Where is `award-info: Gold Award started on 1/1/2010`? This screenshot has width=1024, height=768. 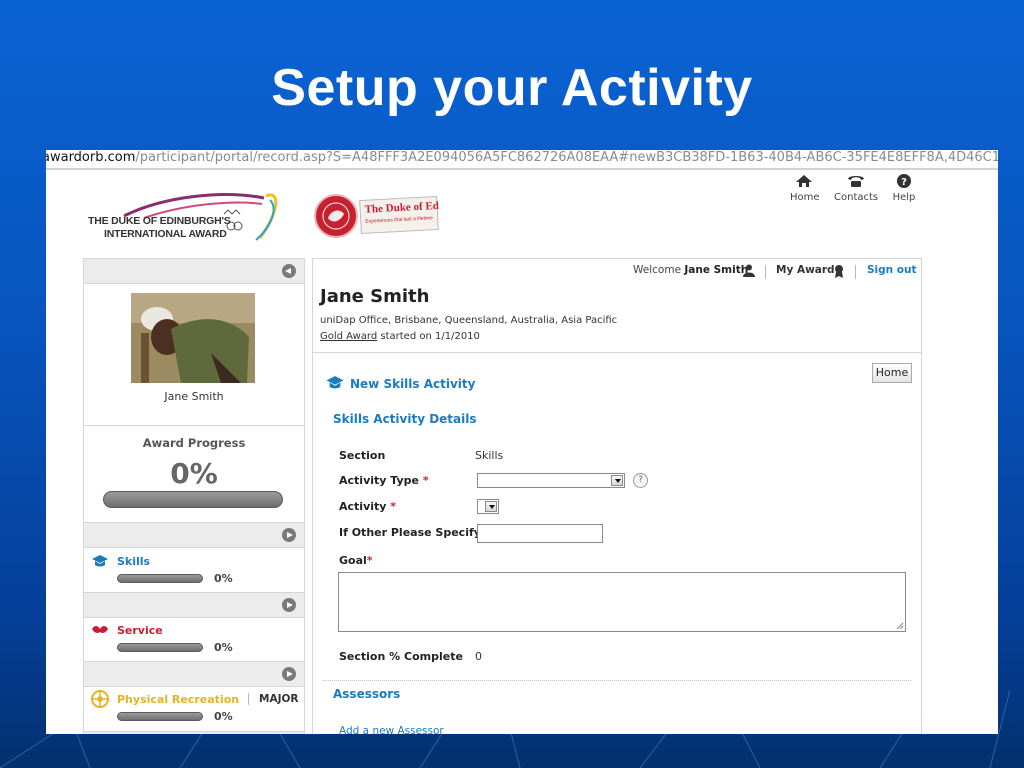 award-info: Gold Award started on 1/1/2010 is located at coordinates (400, 336).